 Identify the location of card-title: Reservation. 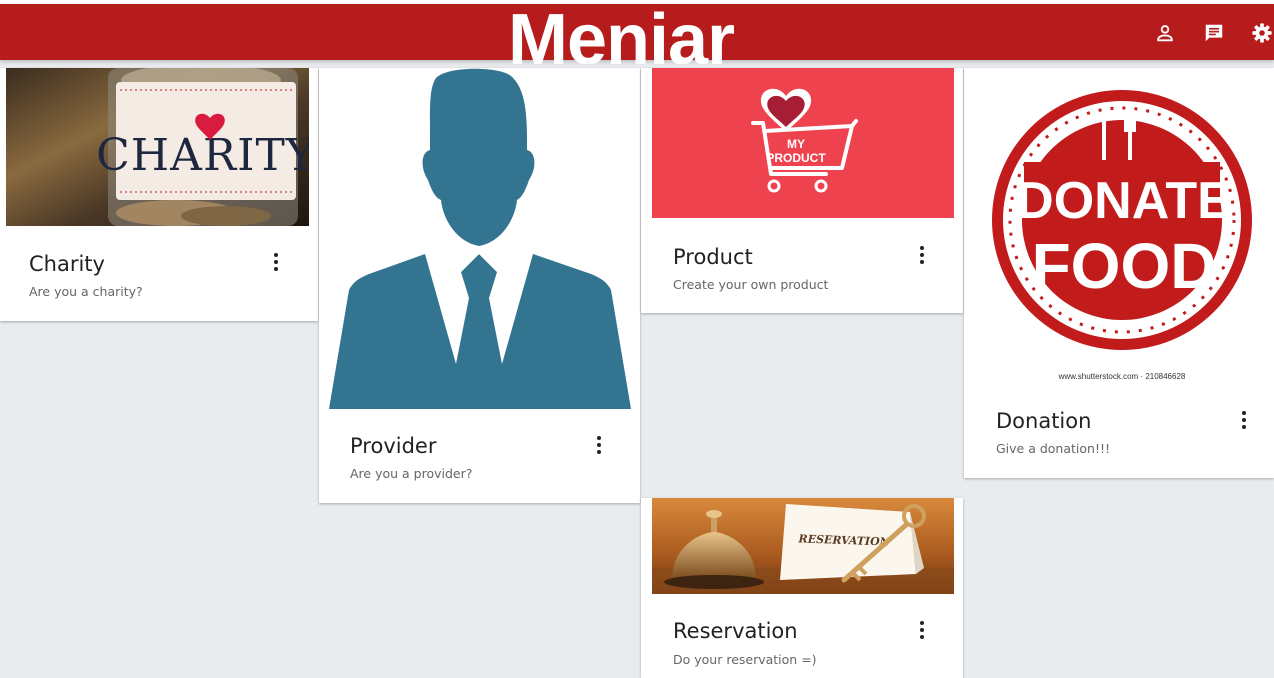
(735, 631).